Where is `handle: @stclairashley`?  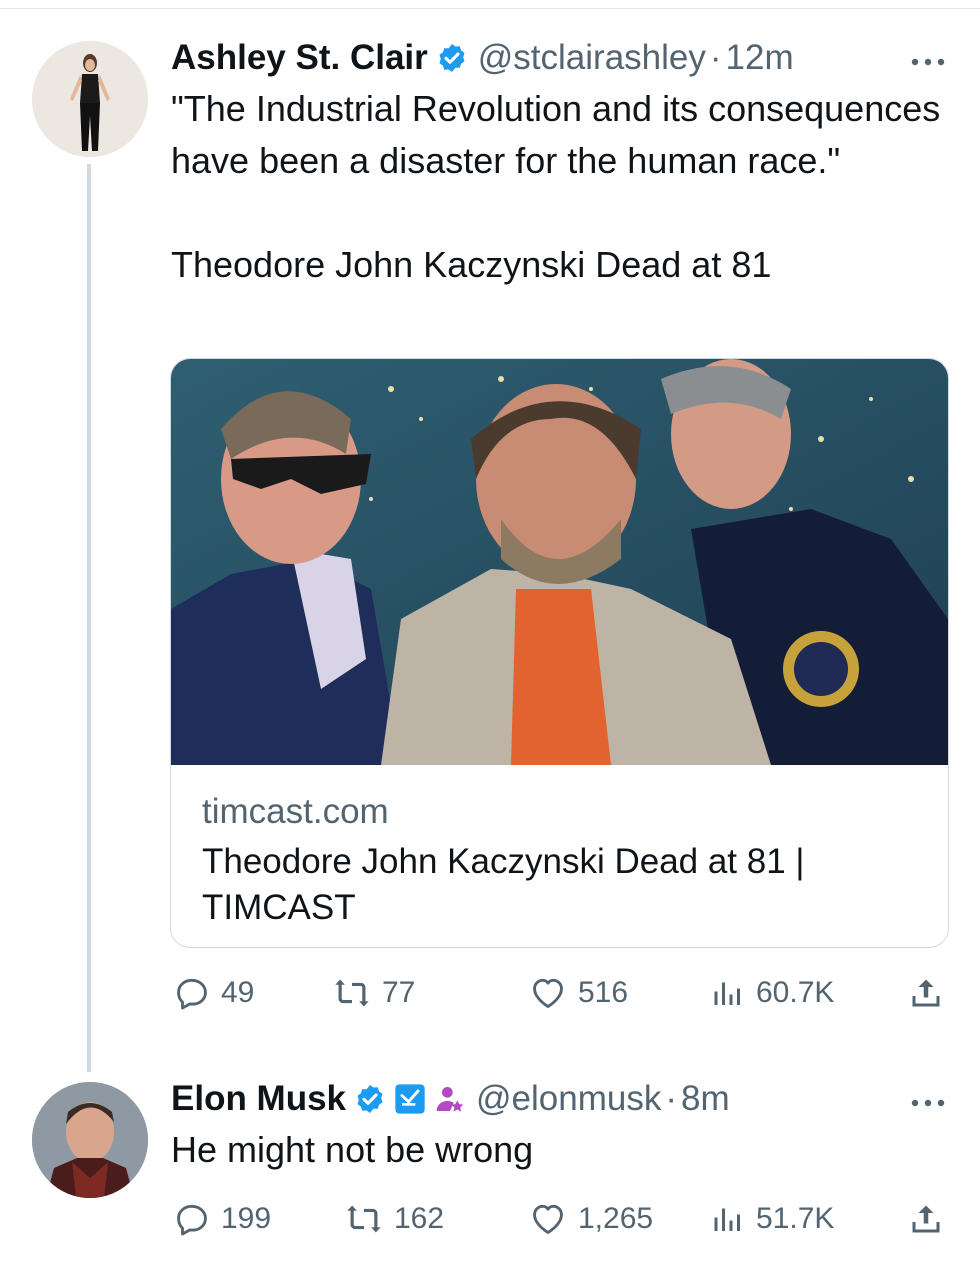
handle: @stclairashley is located at coordinates (592, 58).